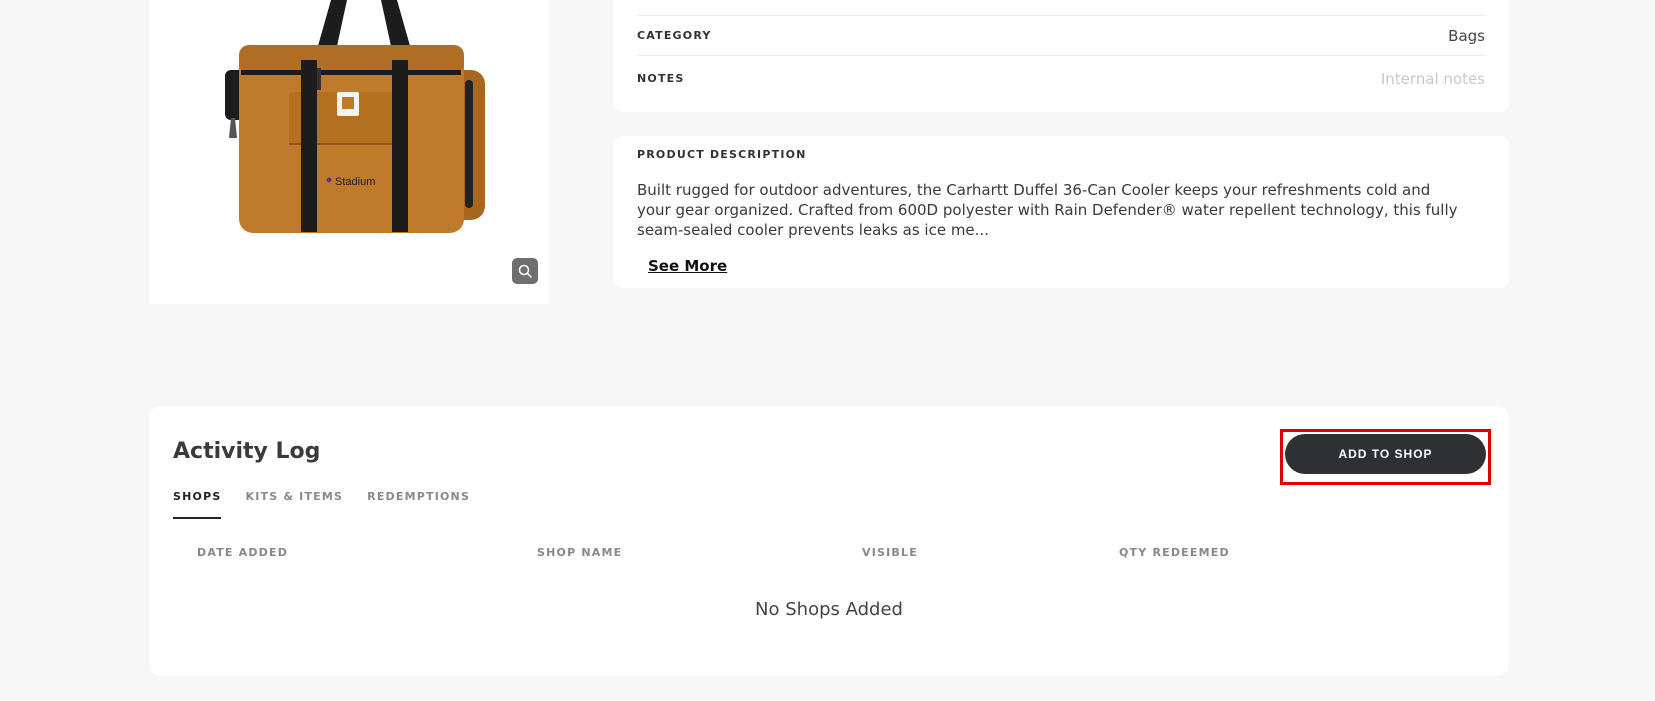  What do you see at coordinates (418, 504) in the screenshot?
I see `tab-redemptions: REDEMPTIONS` at bounding box center [418, 504].